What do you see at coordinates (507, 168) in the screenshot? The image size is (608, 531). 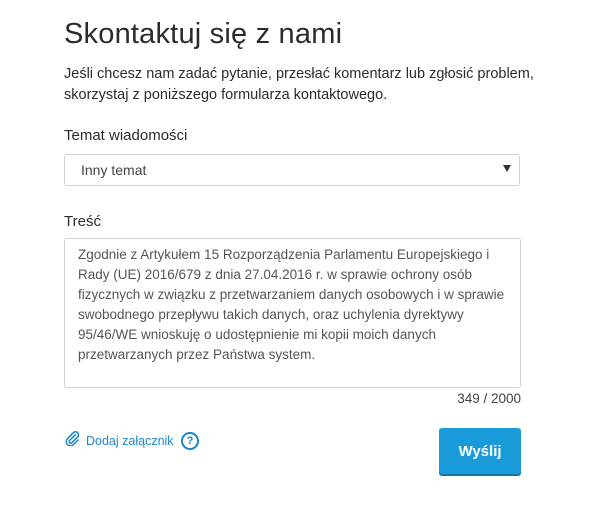 I see `caret-down-icon` at bounding box center [507, 168].